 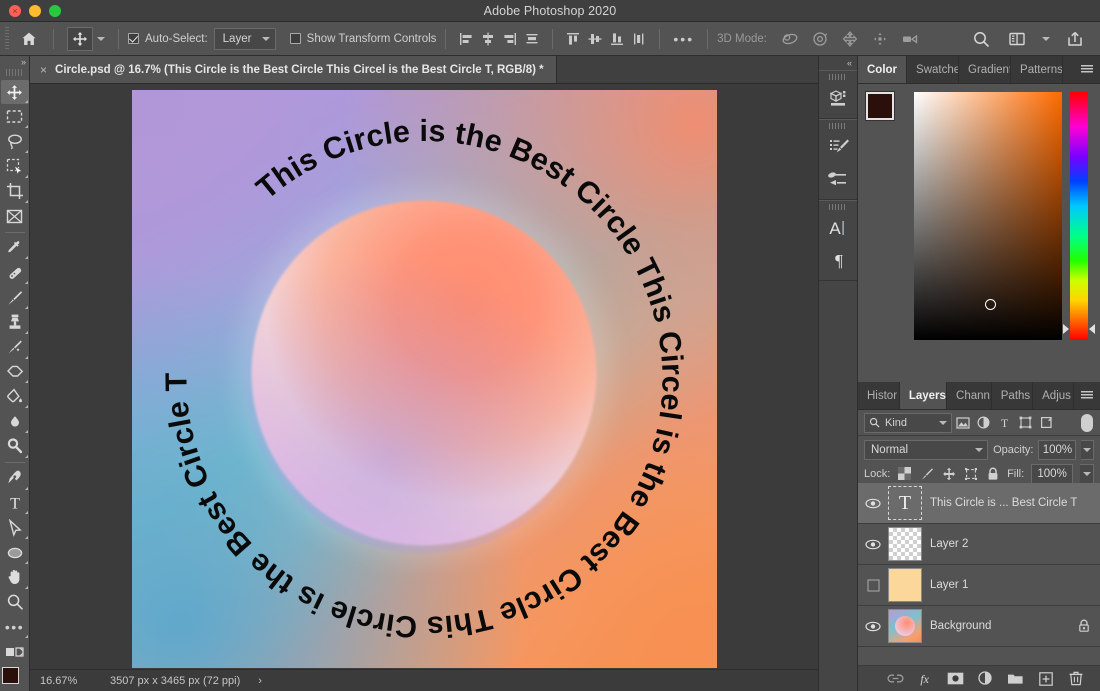 I want to click on filter-pixel-icon, so click(x=962, y=423).